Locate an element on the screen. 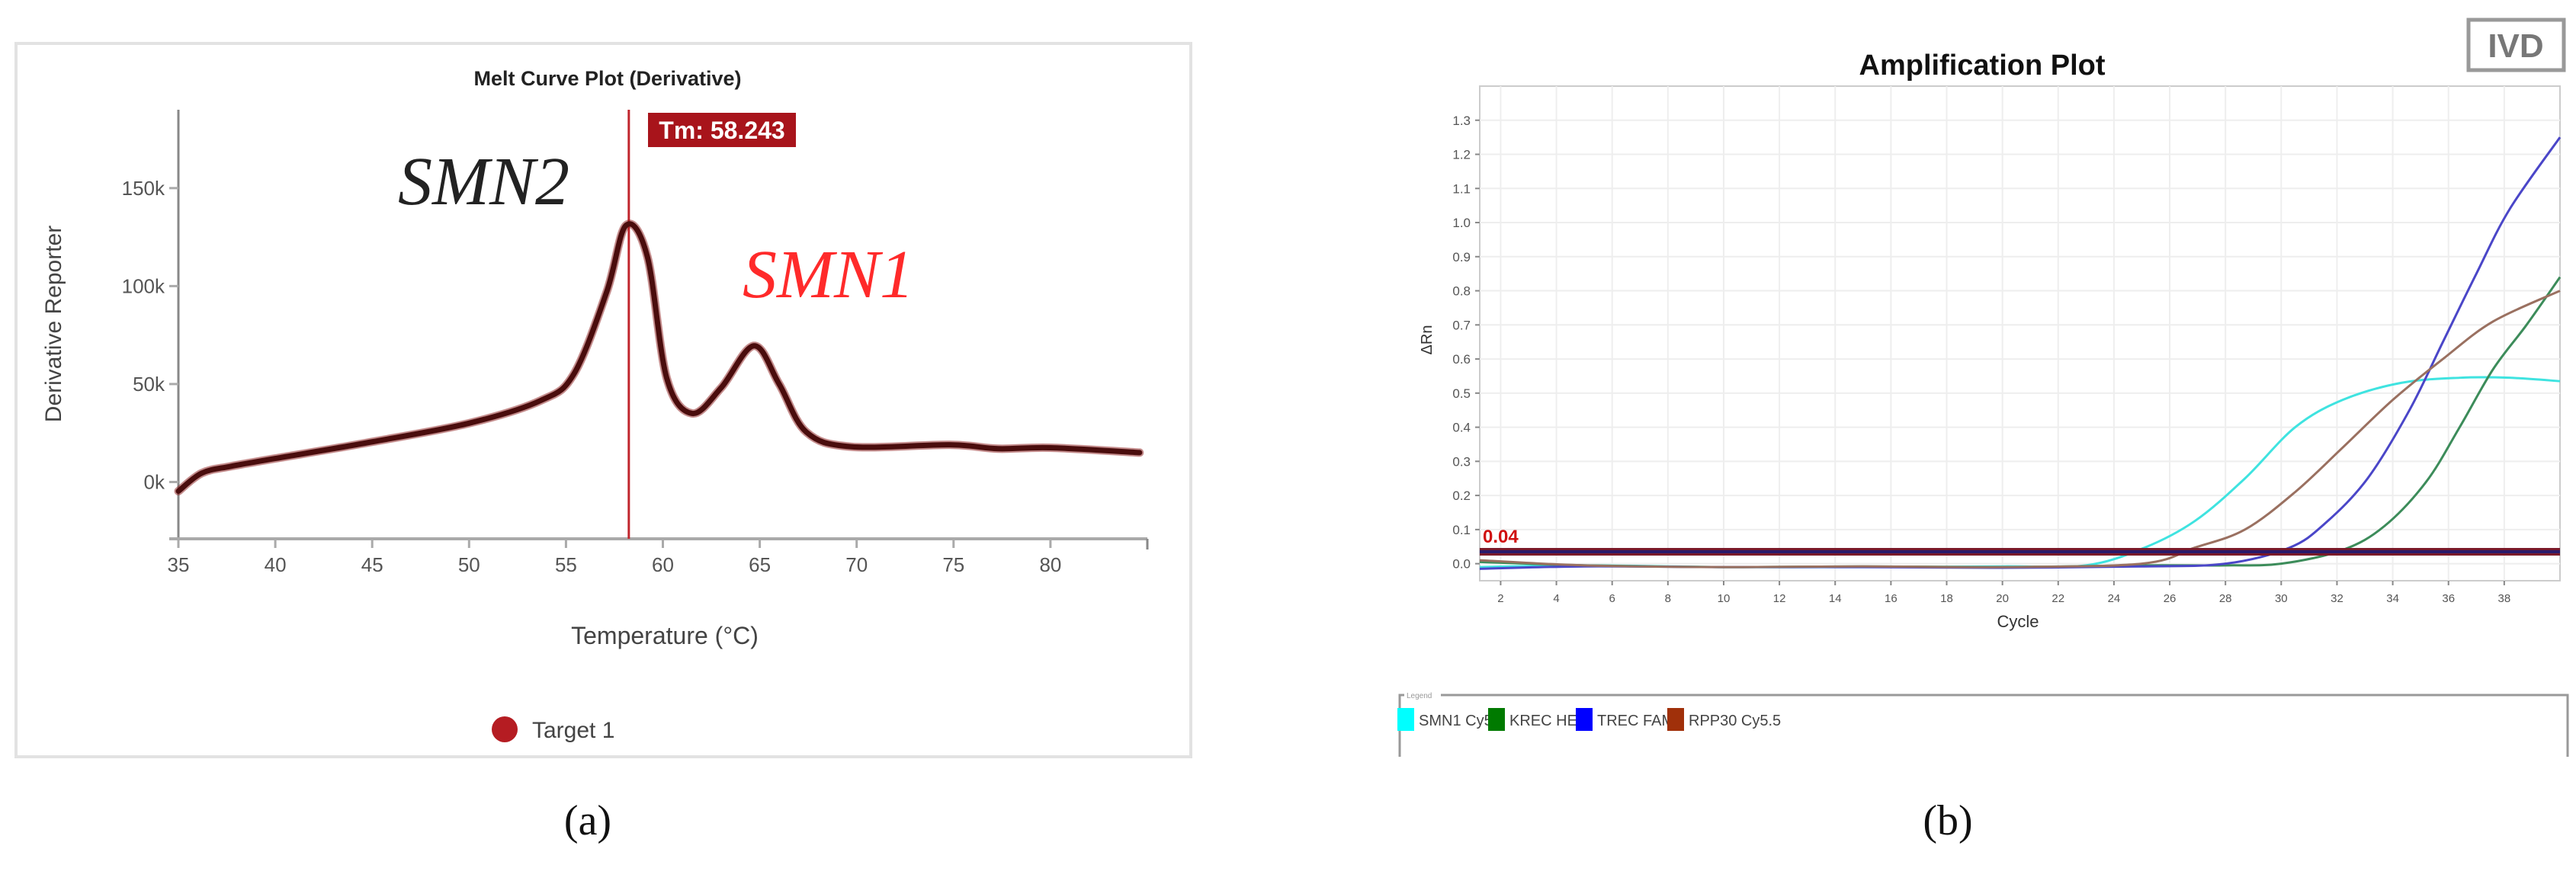  melt-xlabel: Temperature (°C) is located at coordinates (665, 635).